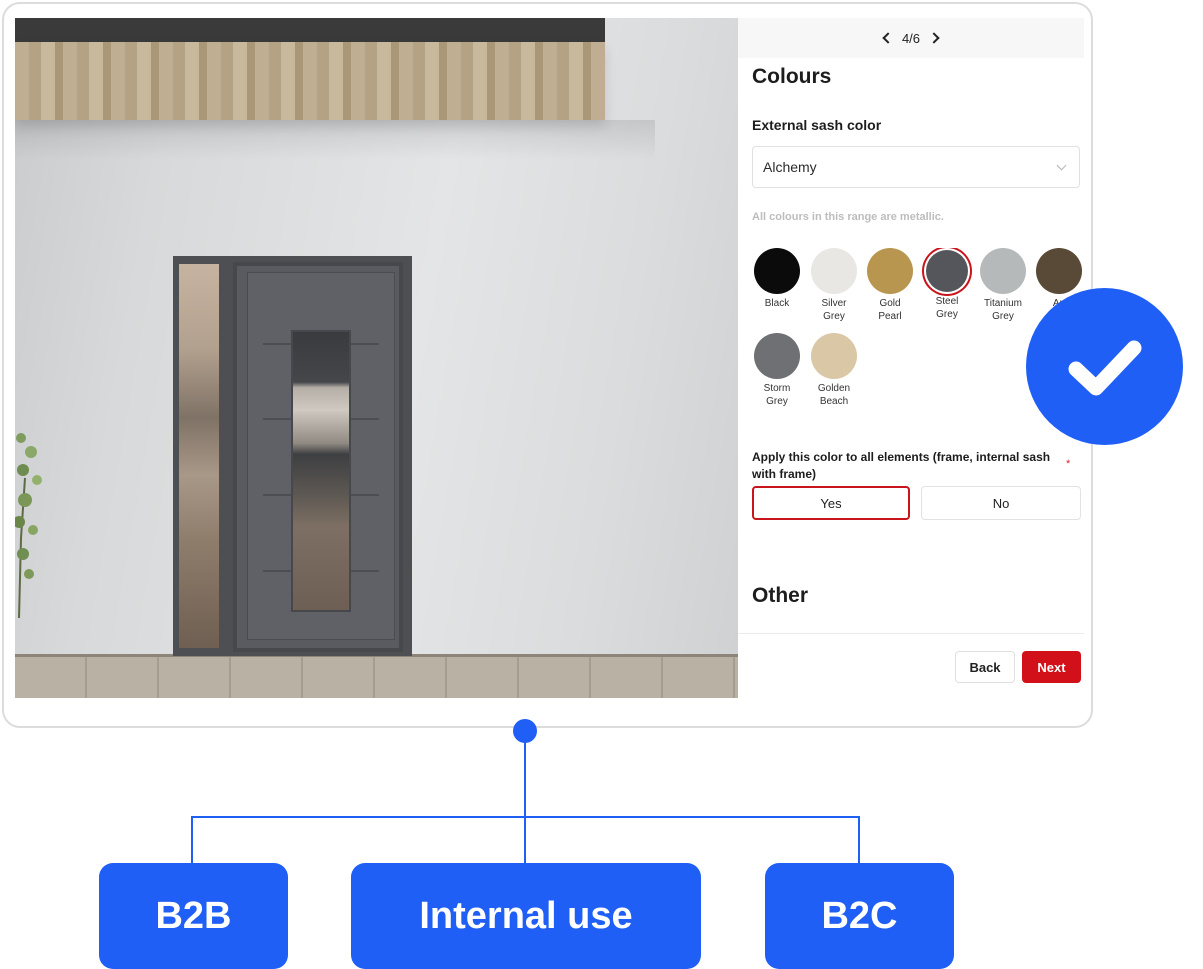 The image size is (1203, 969). What do you see at coordinates (792, 76) in the screenshot?
I see `colours-heading: Colours` at bounding box center [792, 76].